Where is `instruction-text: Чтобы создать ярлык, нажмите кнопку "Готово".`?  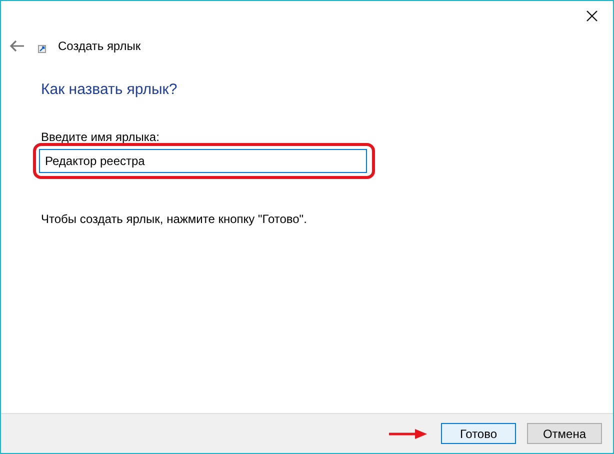
instruction-text: Чтобы создать ярлык, нажмите кнопку "Готово". is located at coordinates (174, 219).